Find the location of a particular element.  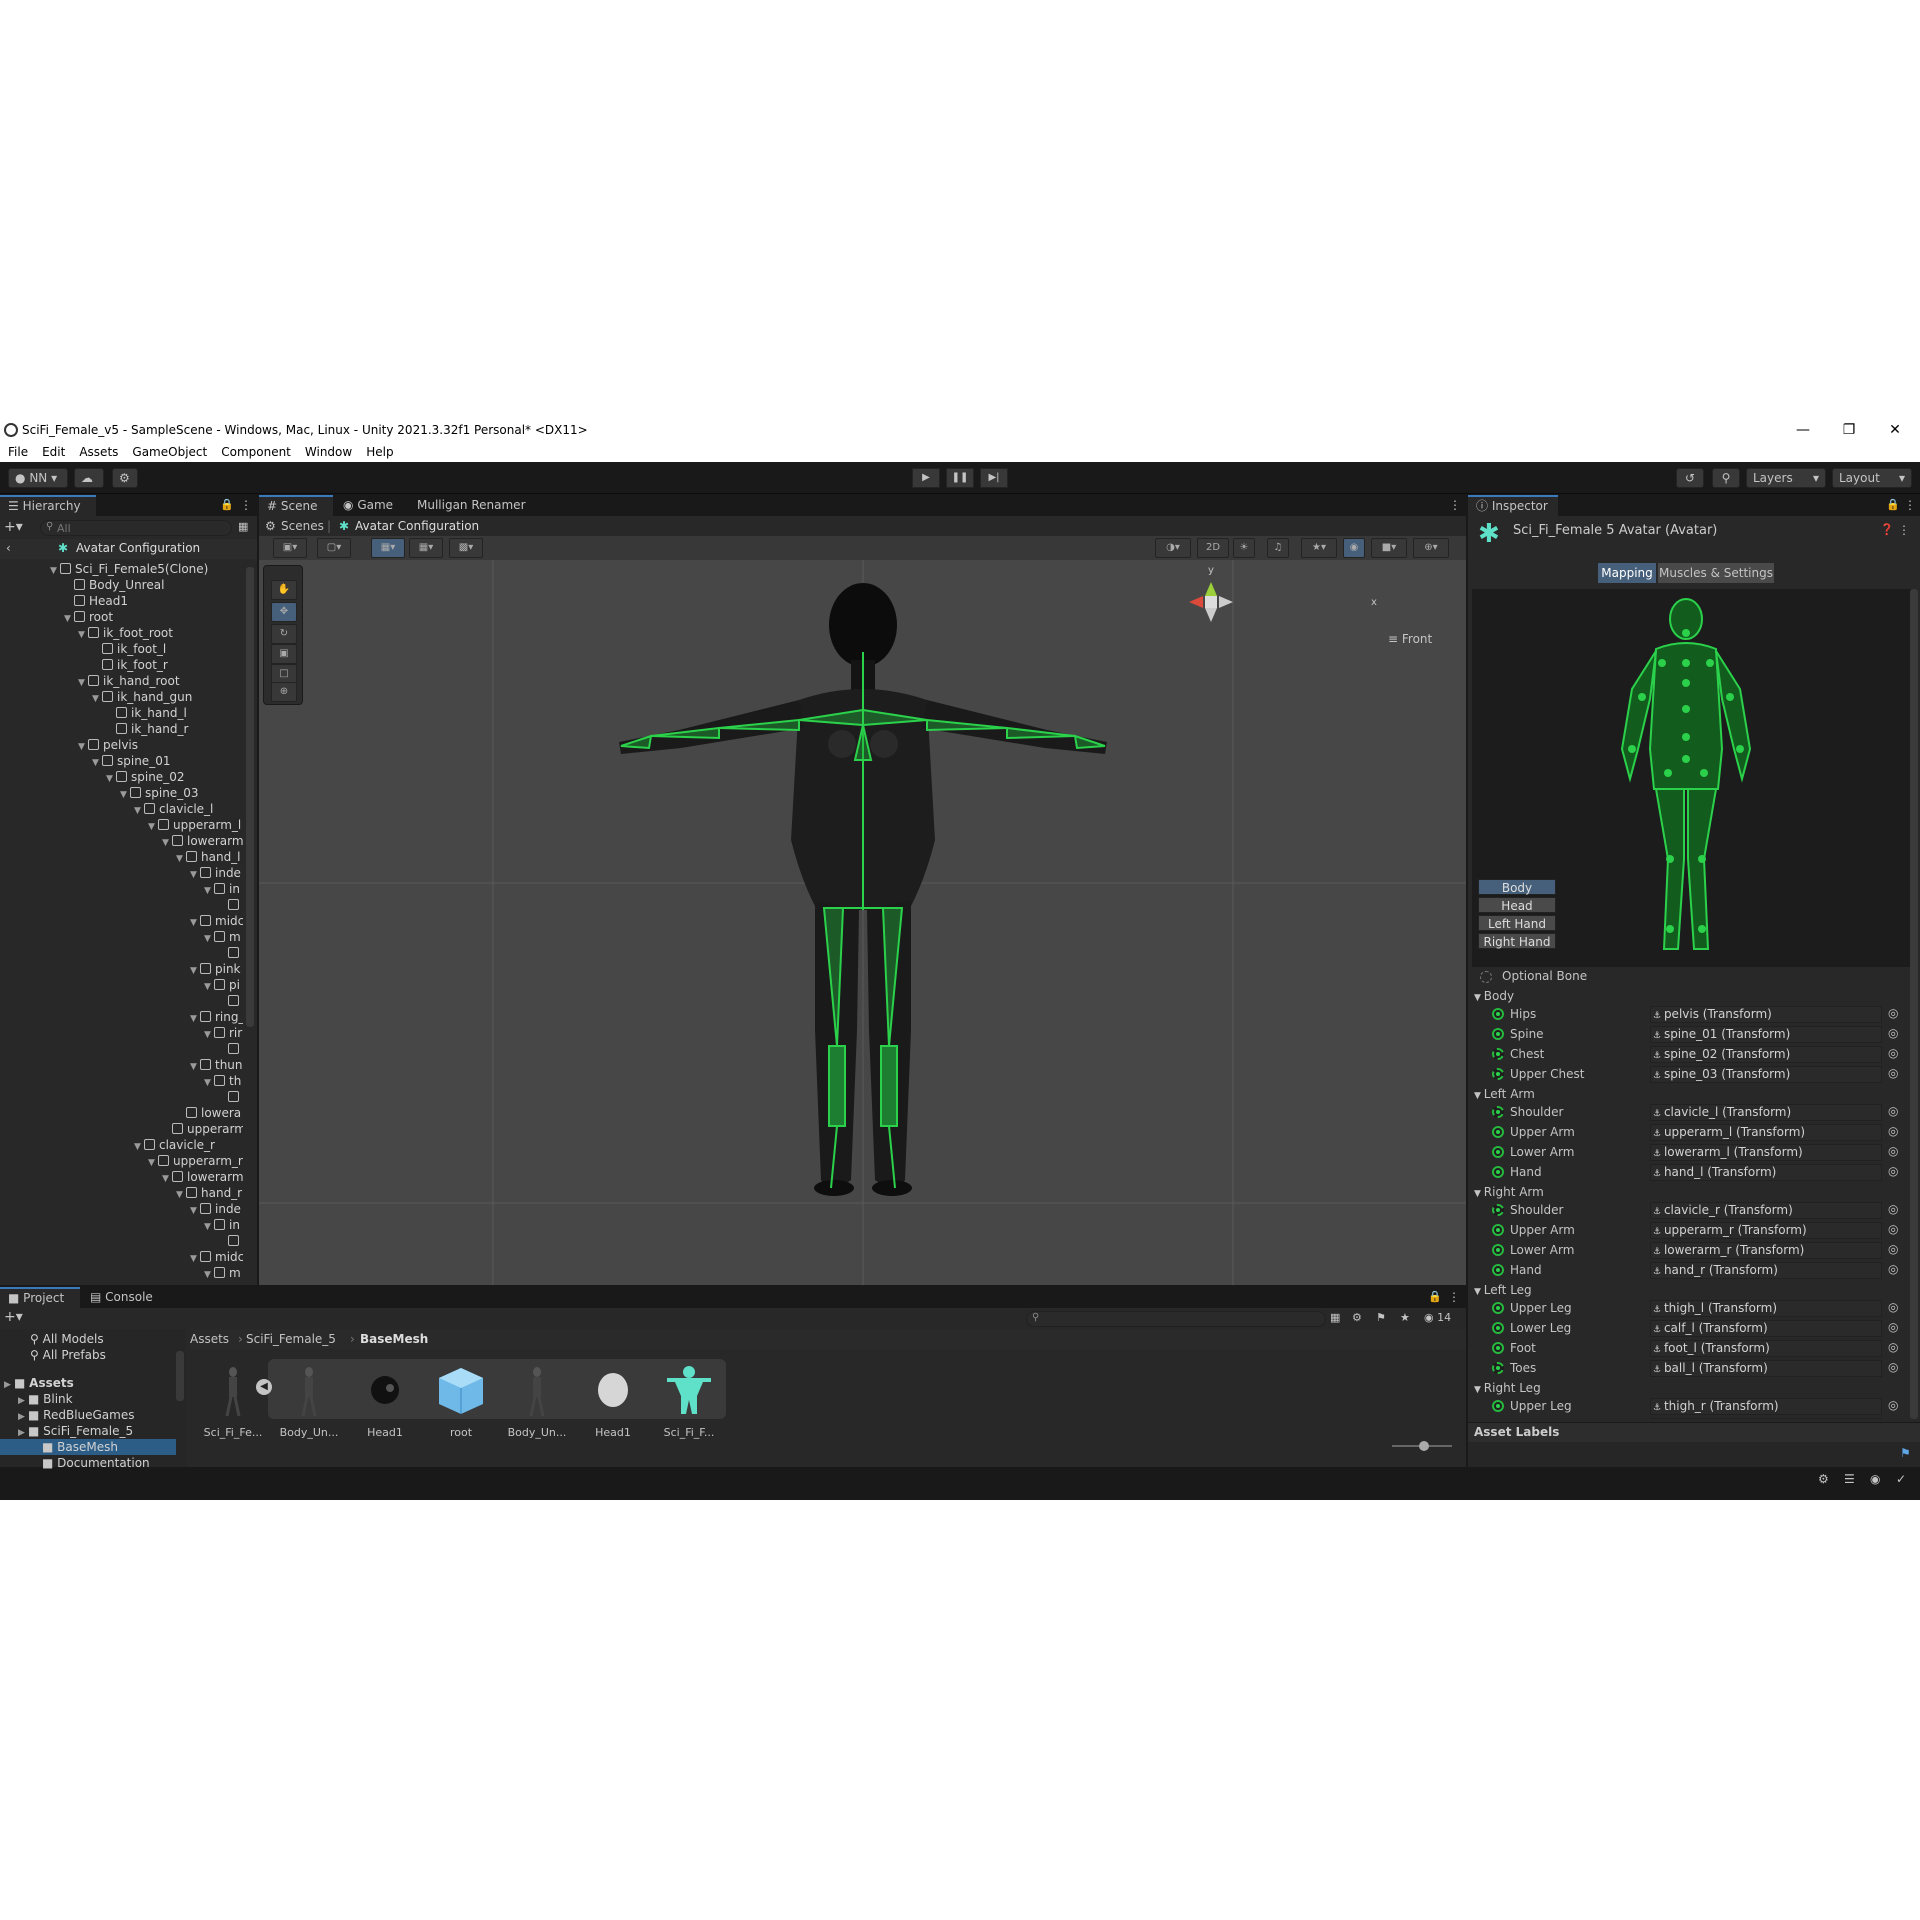

favorite-item: ⚲ All Models is located at coordinates (67, 1339).